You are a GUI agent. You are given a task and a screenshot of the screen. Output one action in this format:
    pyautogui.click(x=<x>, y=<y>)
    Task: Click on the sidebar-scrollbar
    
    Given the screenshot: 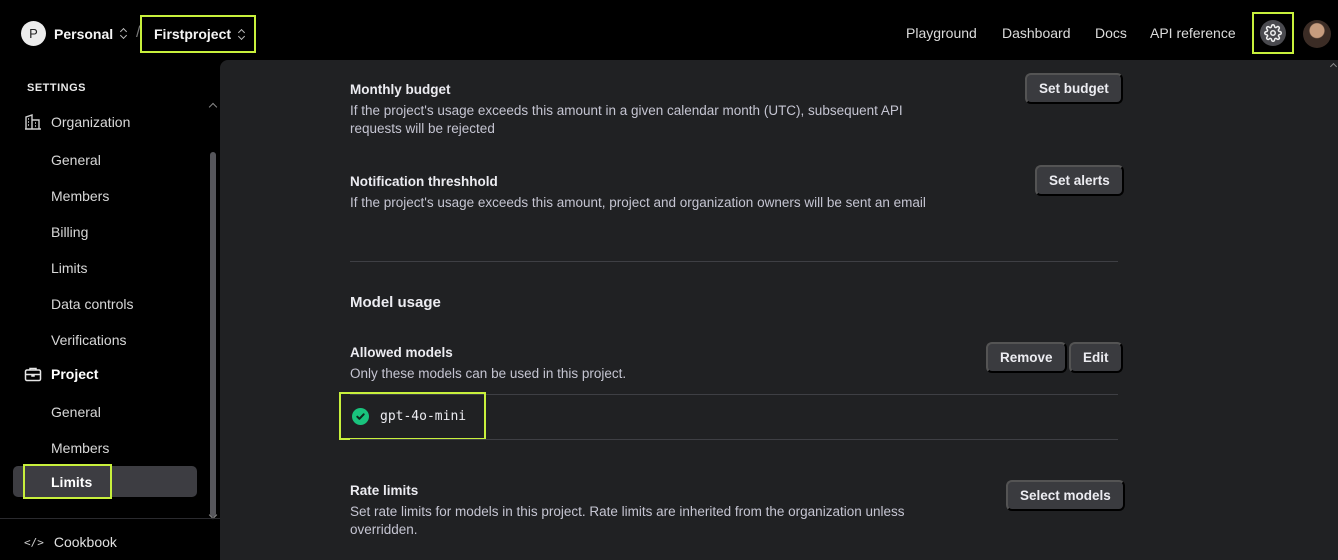 What is the action you would take?
    pyautogui.click(x=213, y=311)
    